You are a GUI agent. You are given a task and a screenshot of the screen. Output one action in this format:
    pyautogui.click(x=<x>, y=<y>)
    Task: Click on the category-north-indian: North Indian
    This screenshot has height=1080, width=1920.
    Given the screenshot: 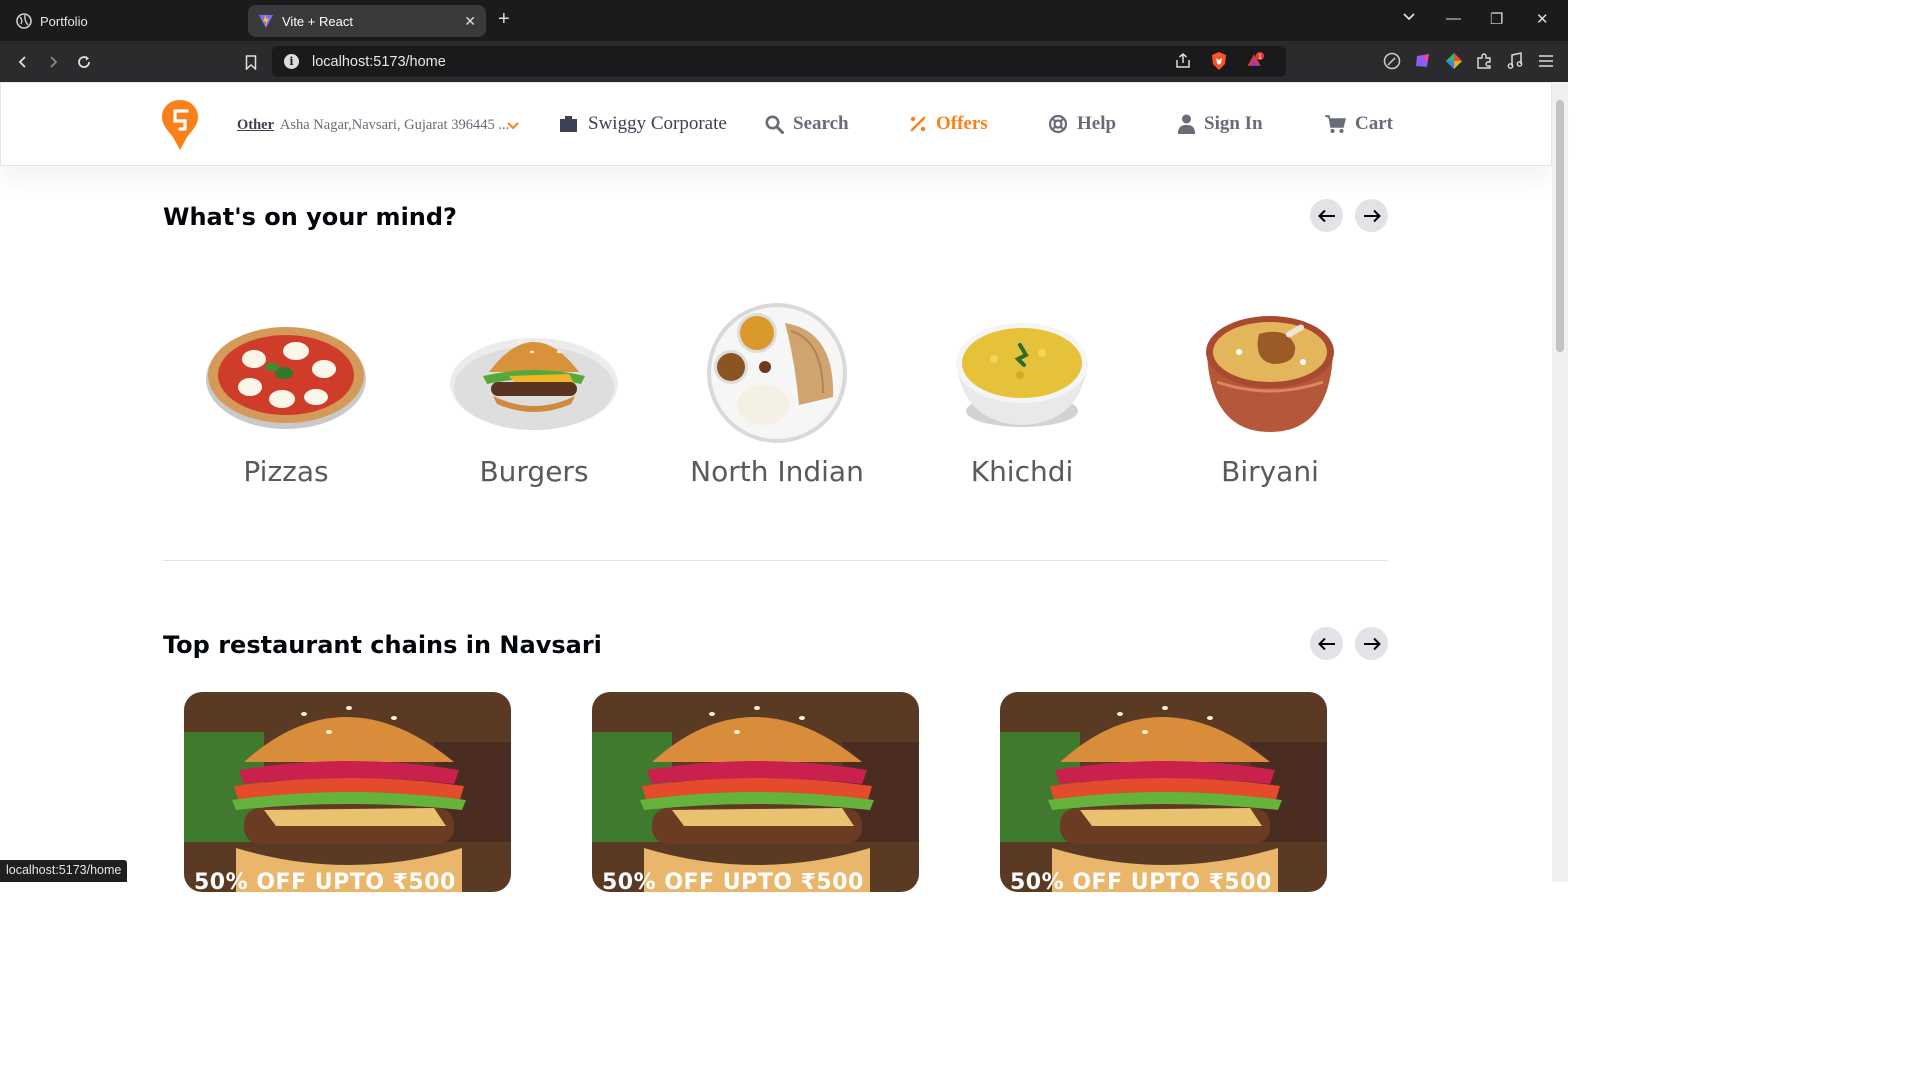 What is the action you would take?
    pyautogui.click(x=777, y=394)
    